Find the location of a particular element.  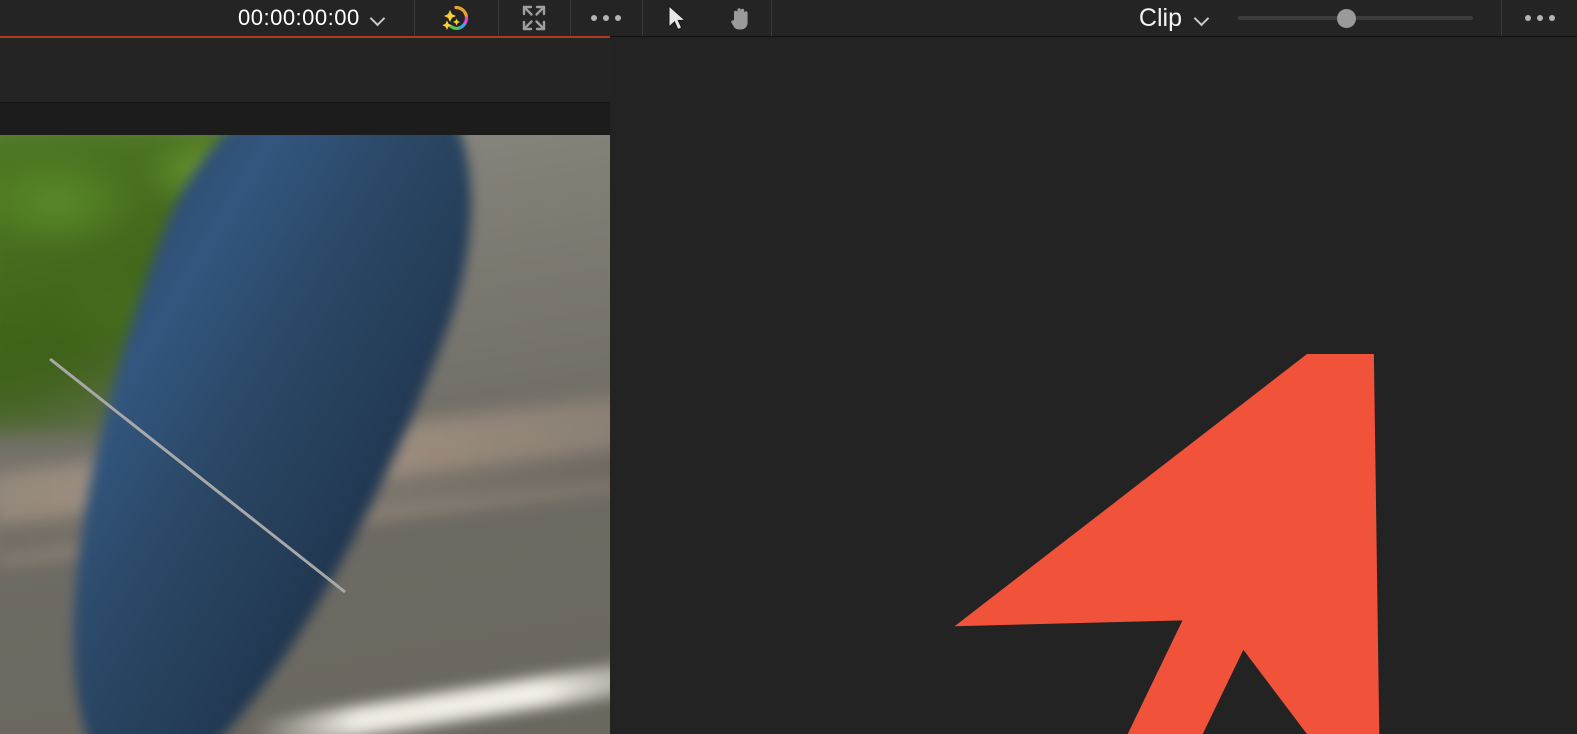

magic-color-wheel-icon is located at coordinates (455, 18).